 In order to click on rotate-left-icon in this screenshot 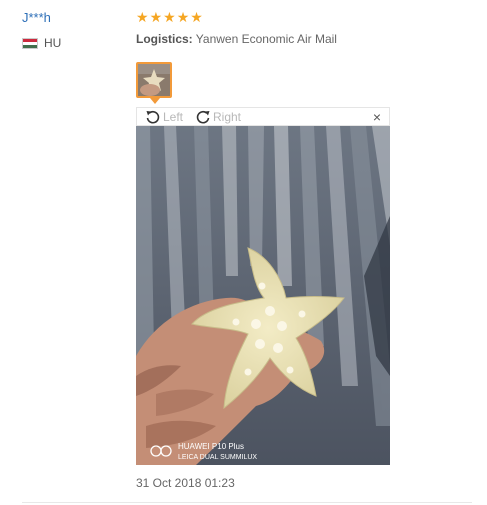, I will do `click(153, 117)`.